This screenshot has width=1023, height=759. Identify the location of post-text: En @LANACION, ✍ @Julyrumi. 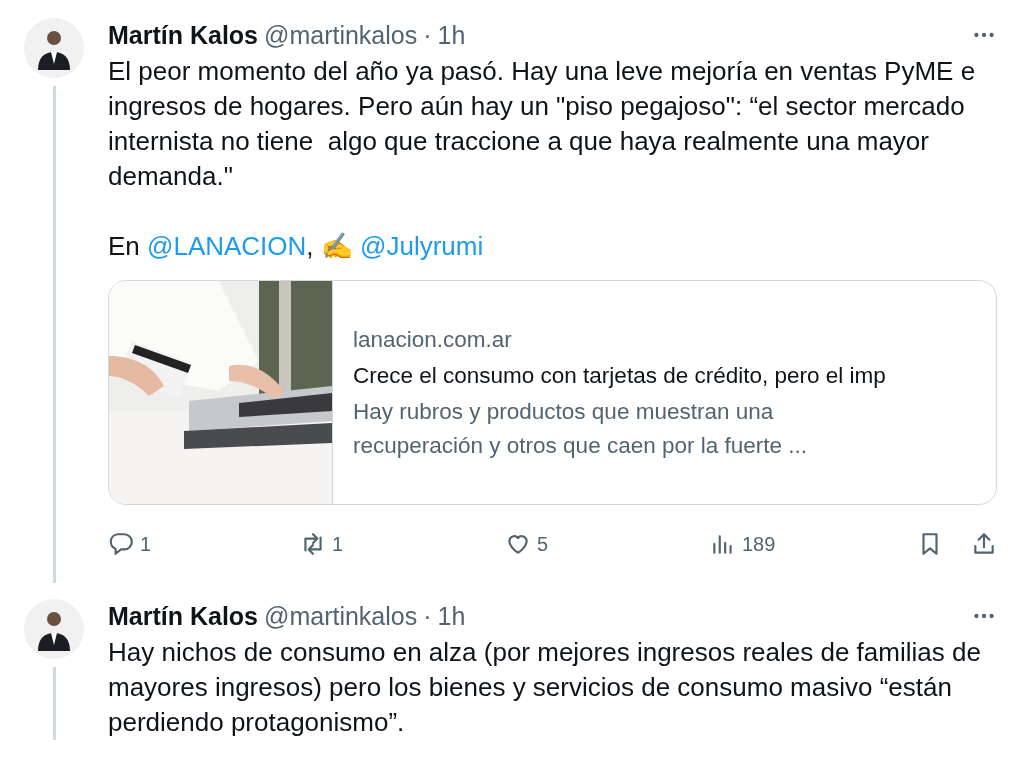
(296, 246).